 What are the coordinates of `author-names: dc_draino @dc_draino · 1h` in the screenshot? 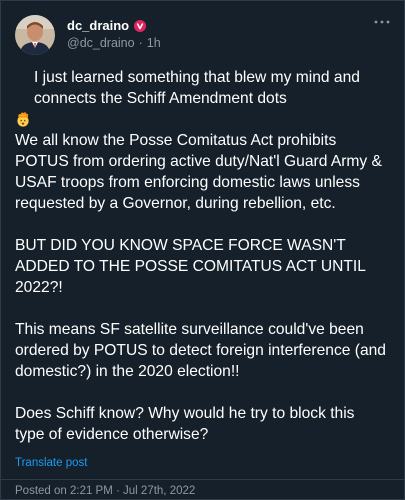 It's located at (114, 34).